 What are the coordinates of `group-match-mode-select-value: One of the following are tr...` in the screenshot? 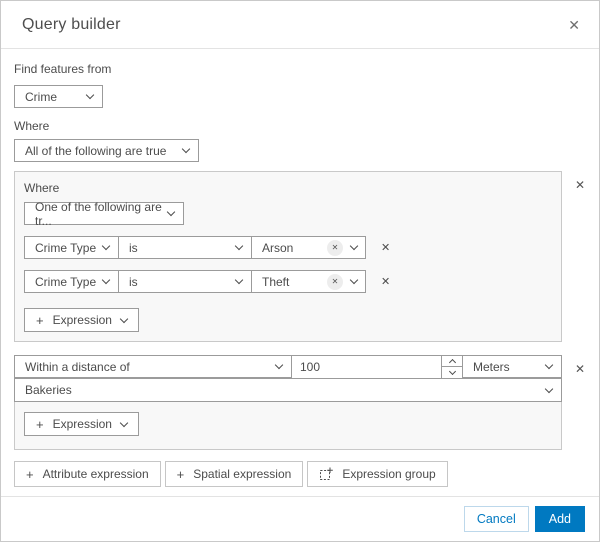 It's located at (98, 213).